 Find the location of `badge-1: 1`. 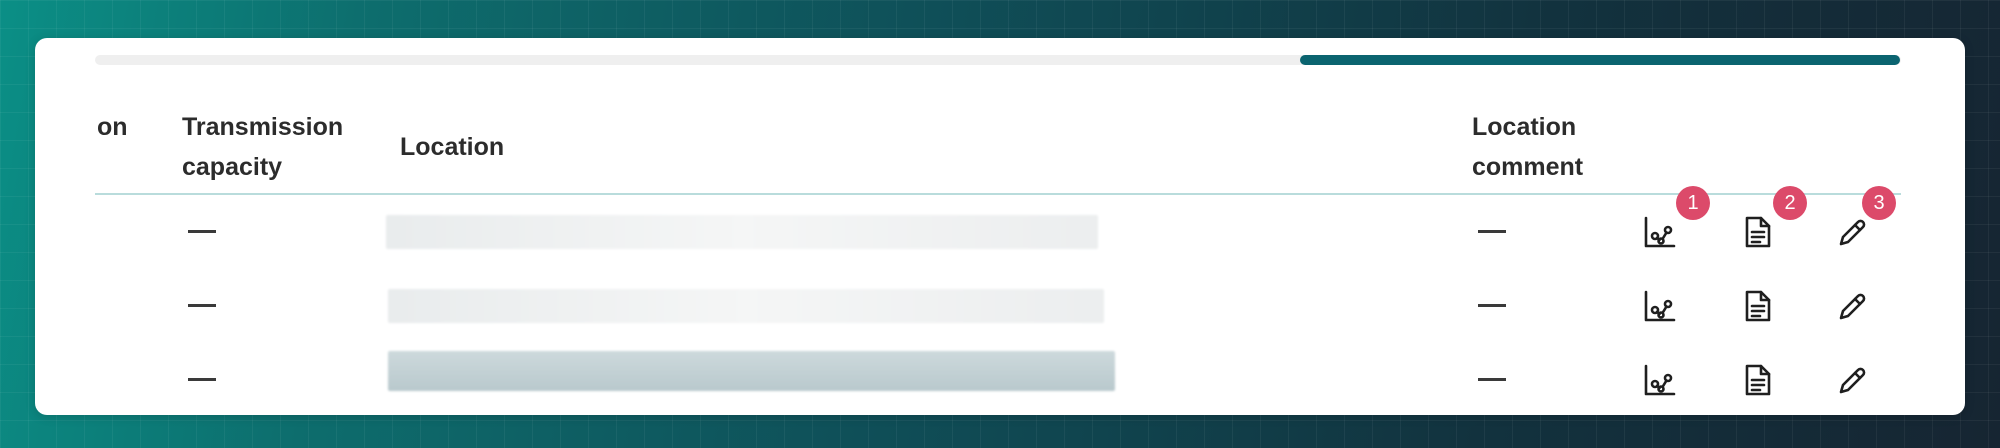

badge-1: 1 is located at coordinates (1693, 203).